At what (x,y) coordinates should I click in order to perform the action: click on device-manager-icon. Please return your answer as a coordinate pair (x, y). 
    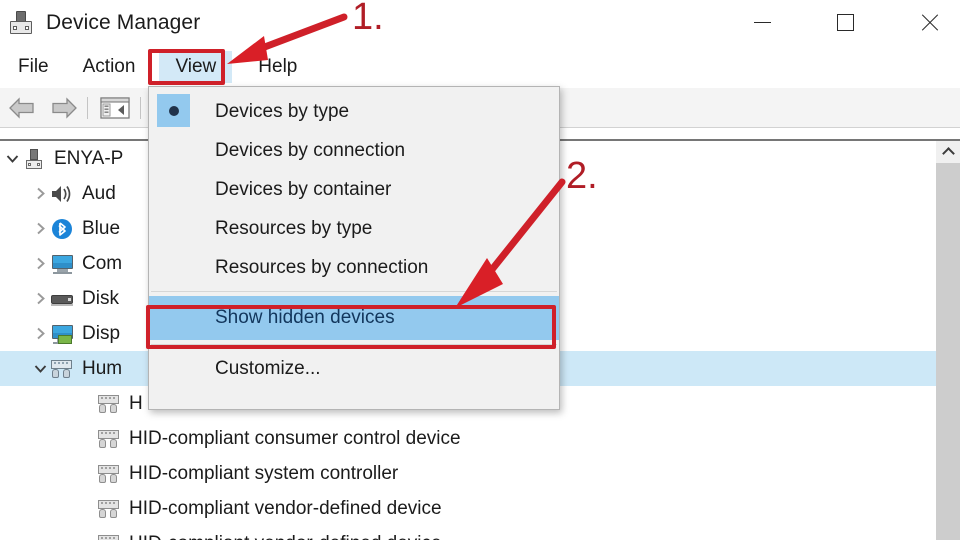
    Looking at the image, I should click on (22, 23).